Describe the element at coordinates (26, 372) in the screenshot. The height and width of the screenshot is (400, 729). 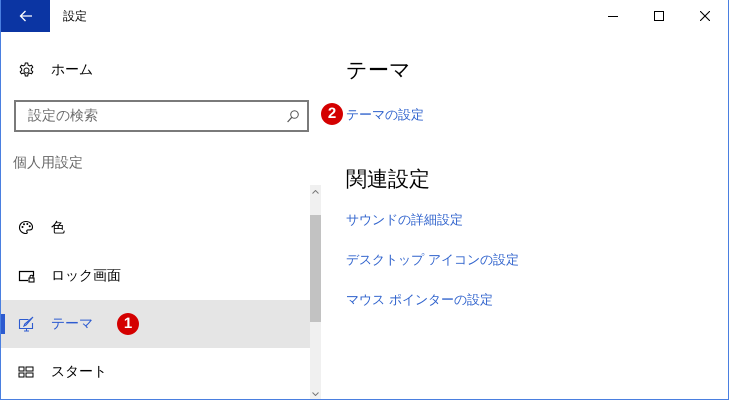
I see `tiles-icon` at that location.